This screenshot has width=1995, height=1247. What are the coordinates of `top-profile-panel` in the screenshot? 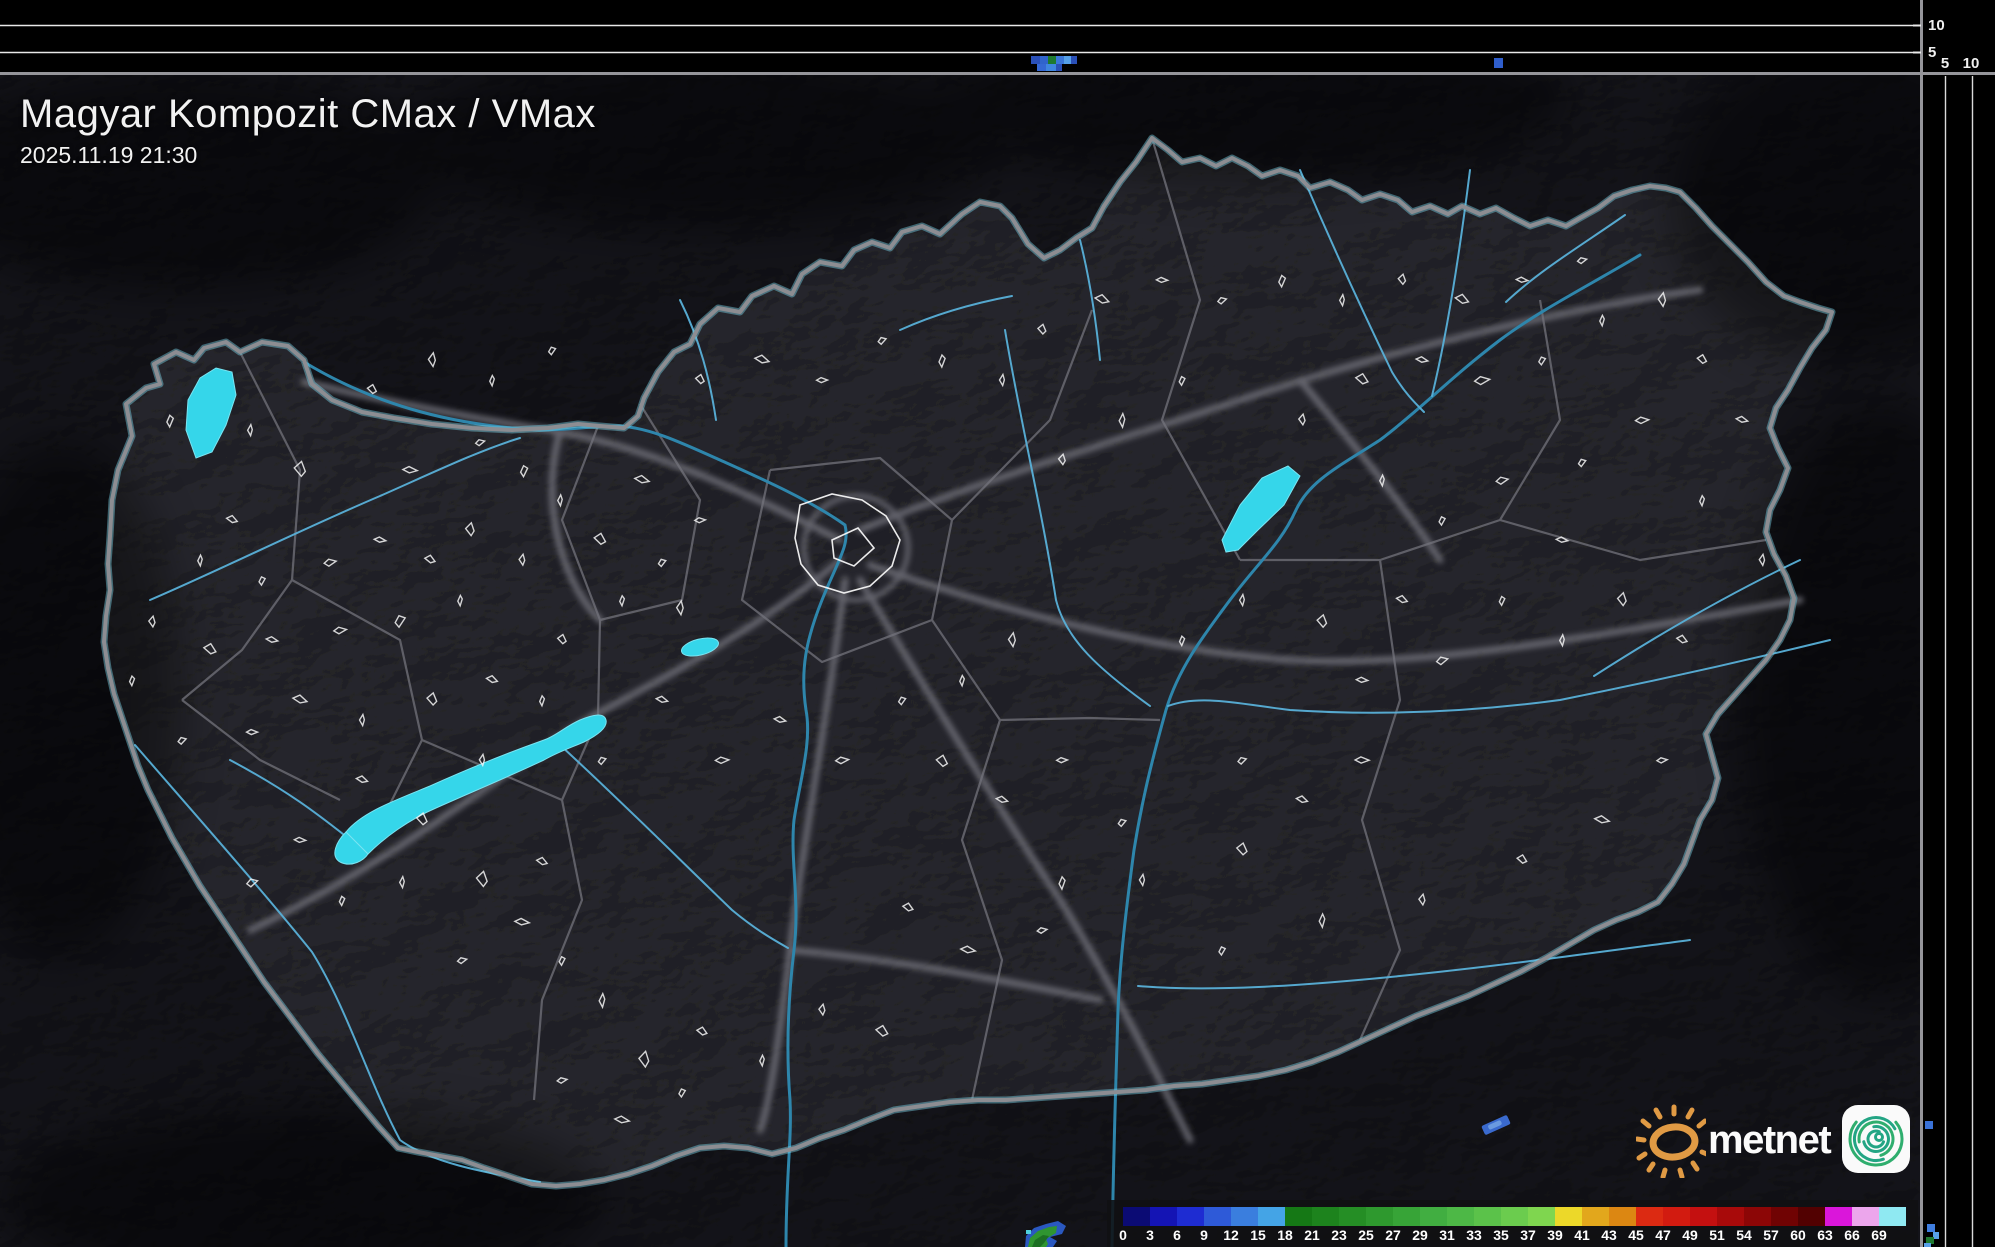 It's located at (960, 36).